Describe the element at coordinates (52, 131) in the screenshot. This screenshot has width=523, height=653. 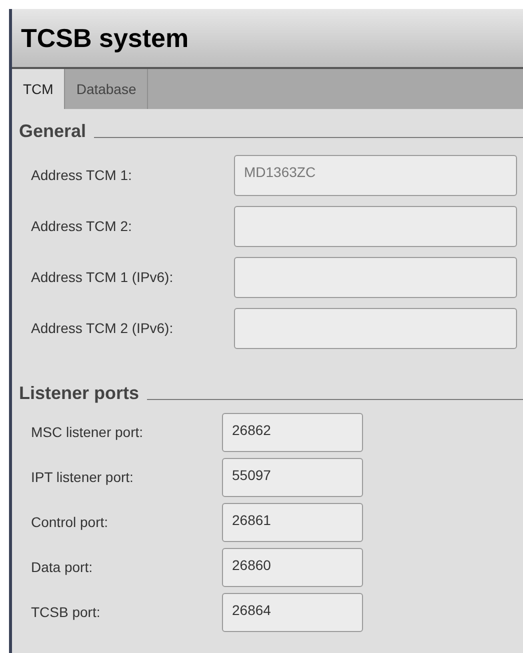
I see `section-heading: General` at that location.